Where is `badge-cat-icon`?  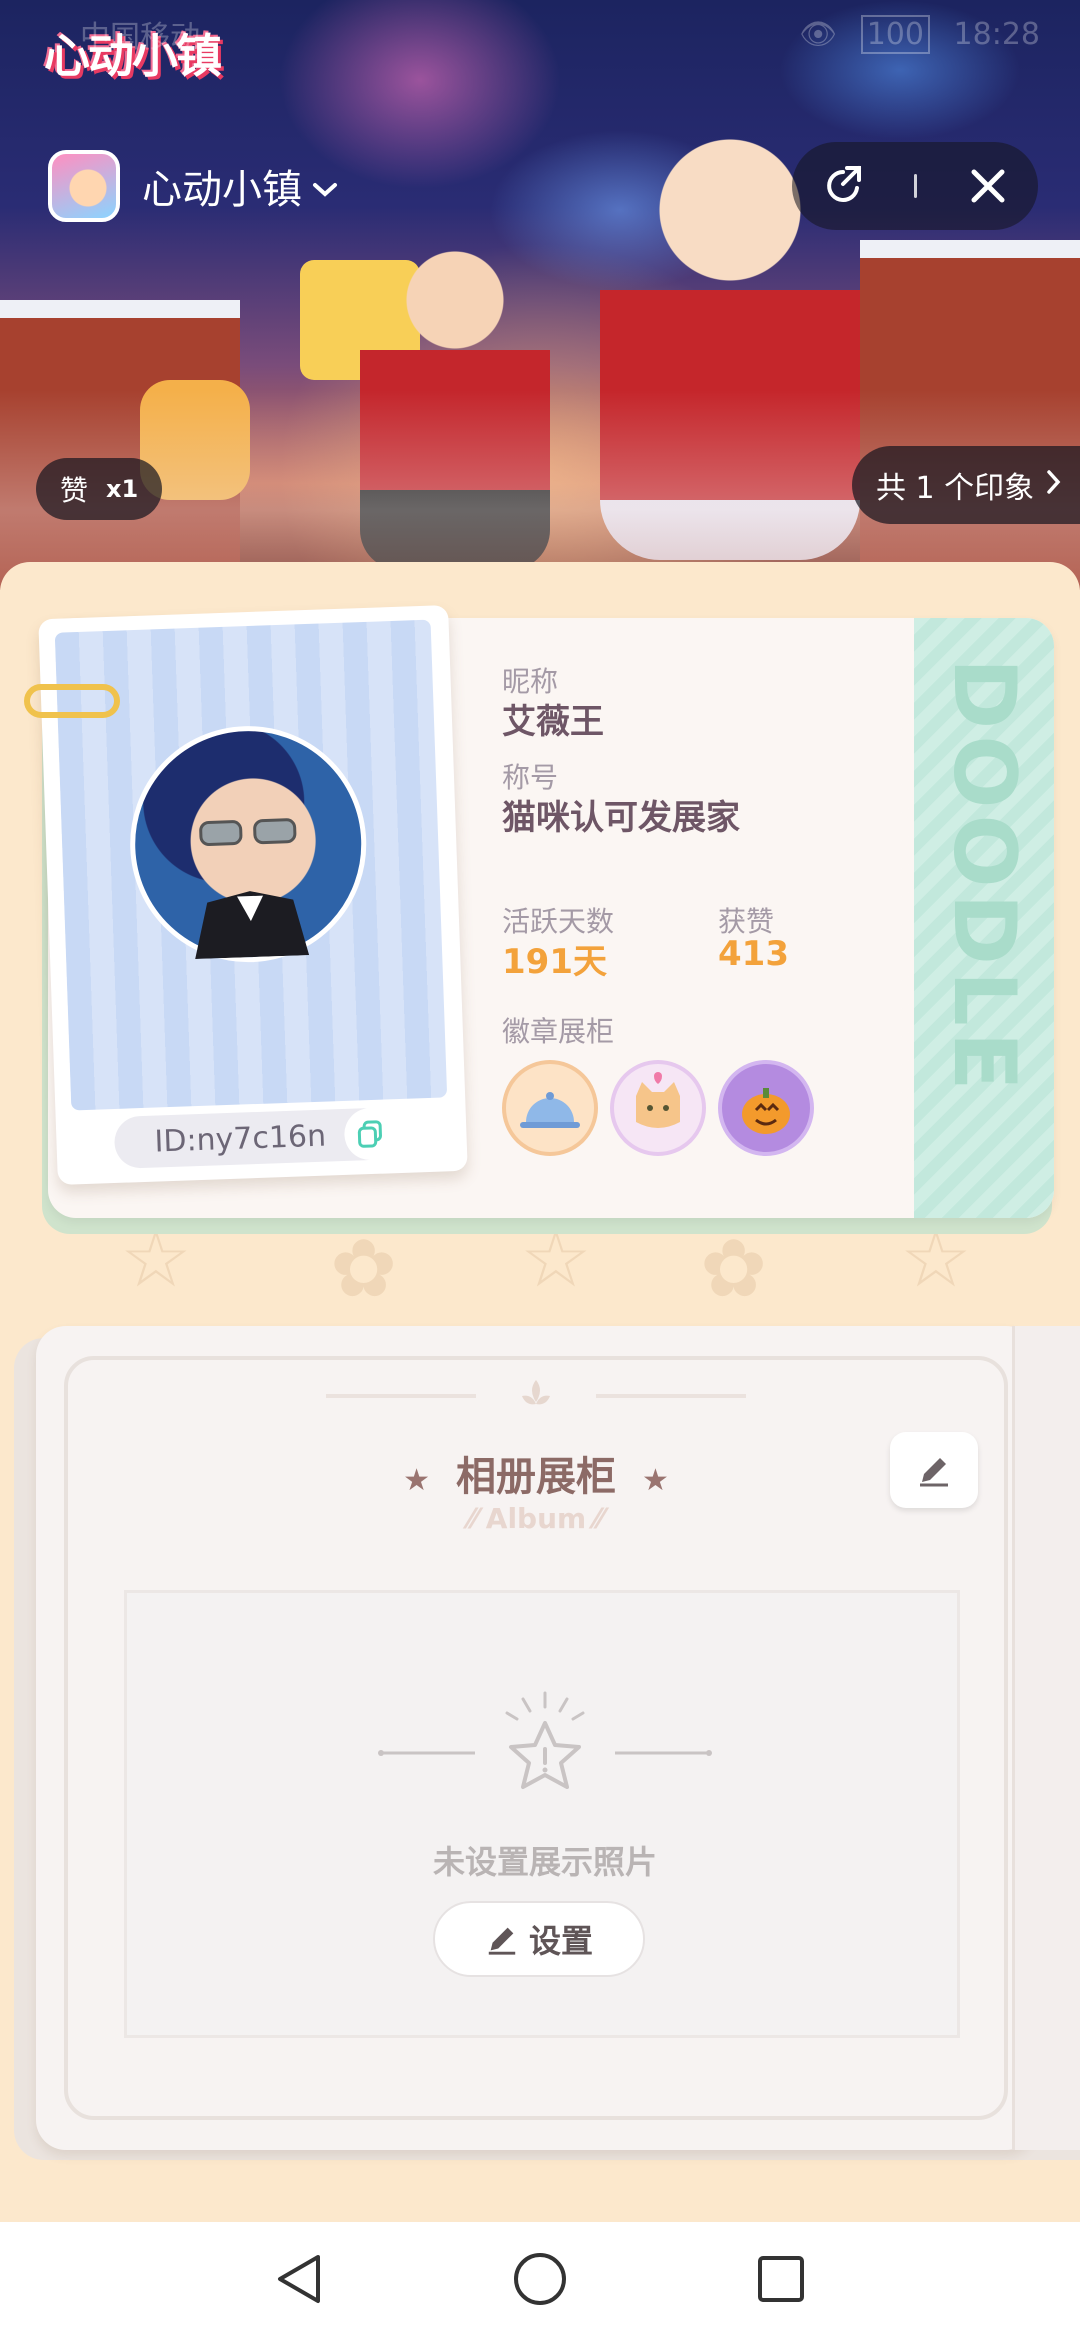
badge-cat-icon is located at coordinates (658, 1108).